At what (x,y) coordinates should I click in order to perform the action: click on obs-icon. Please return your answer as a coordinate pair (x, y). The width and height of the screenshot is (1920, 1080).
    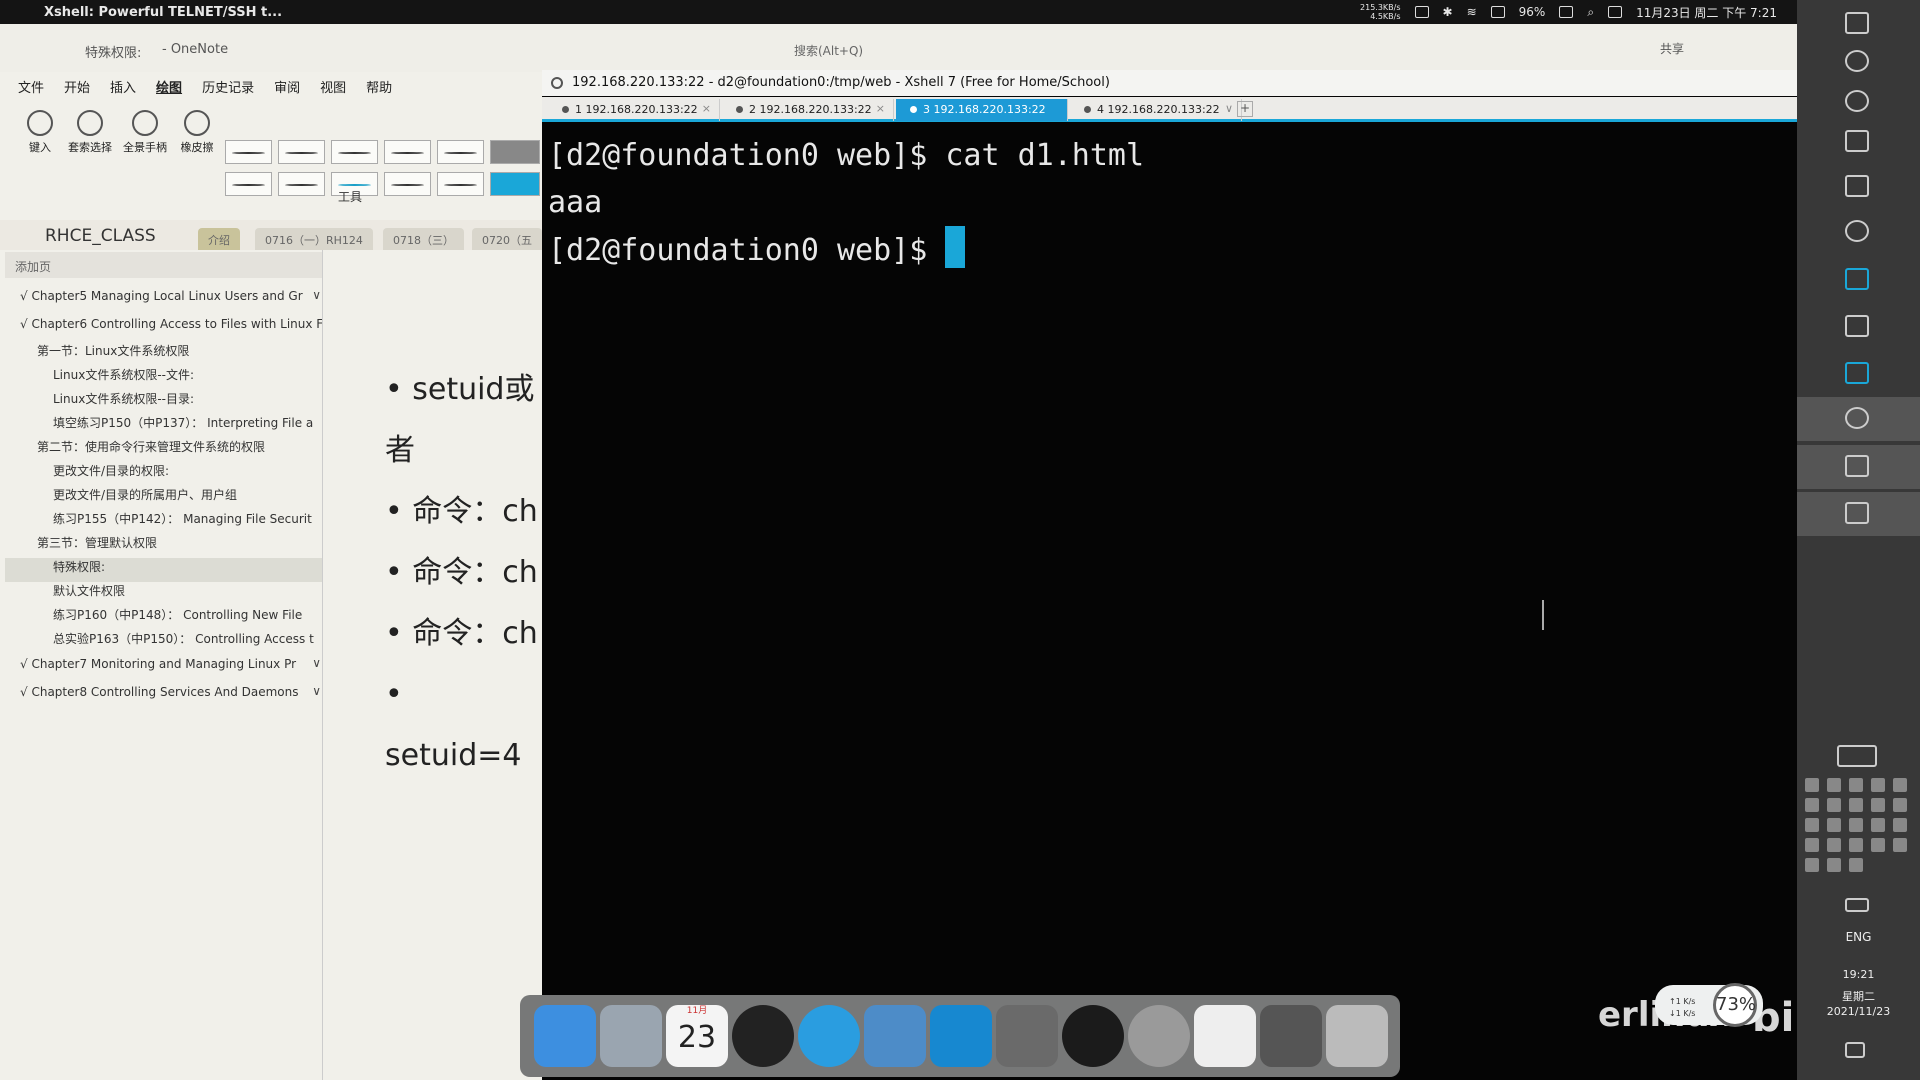
    Looking at the image, I should click on (1093, 1036).